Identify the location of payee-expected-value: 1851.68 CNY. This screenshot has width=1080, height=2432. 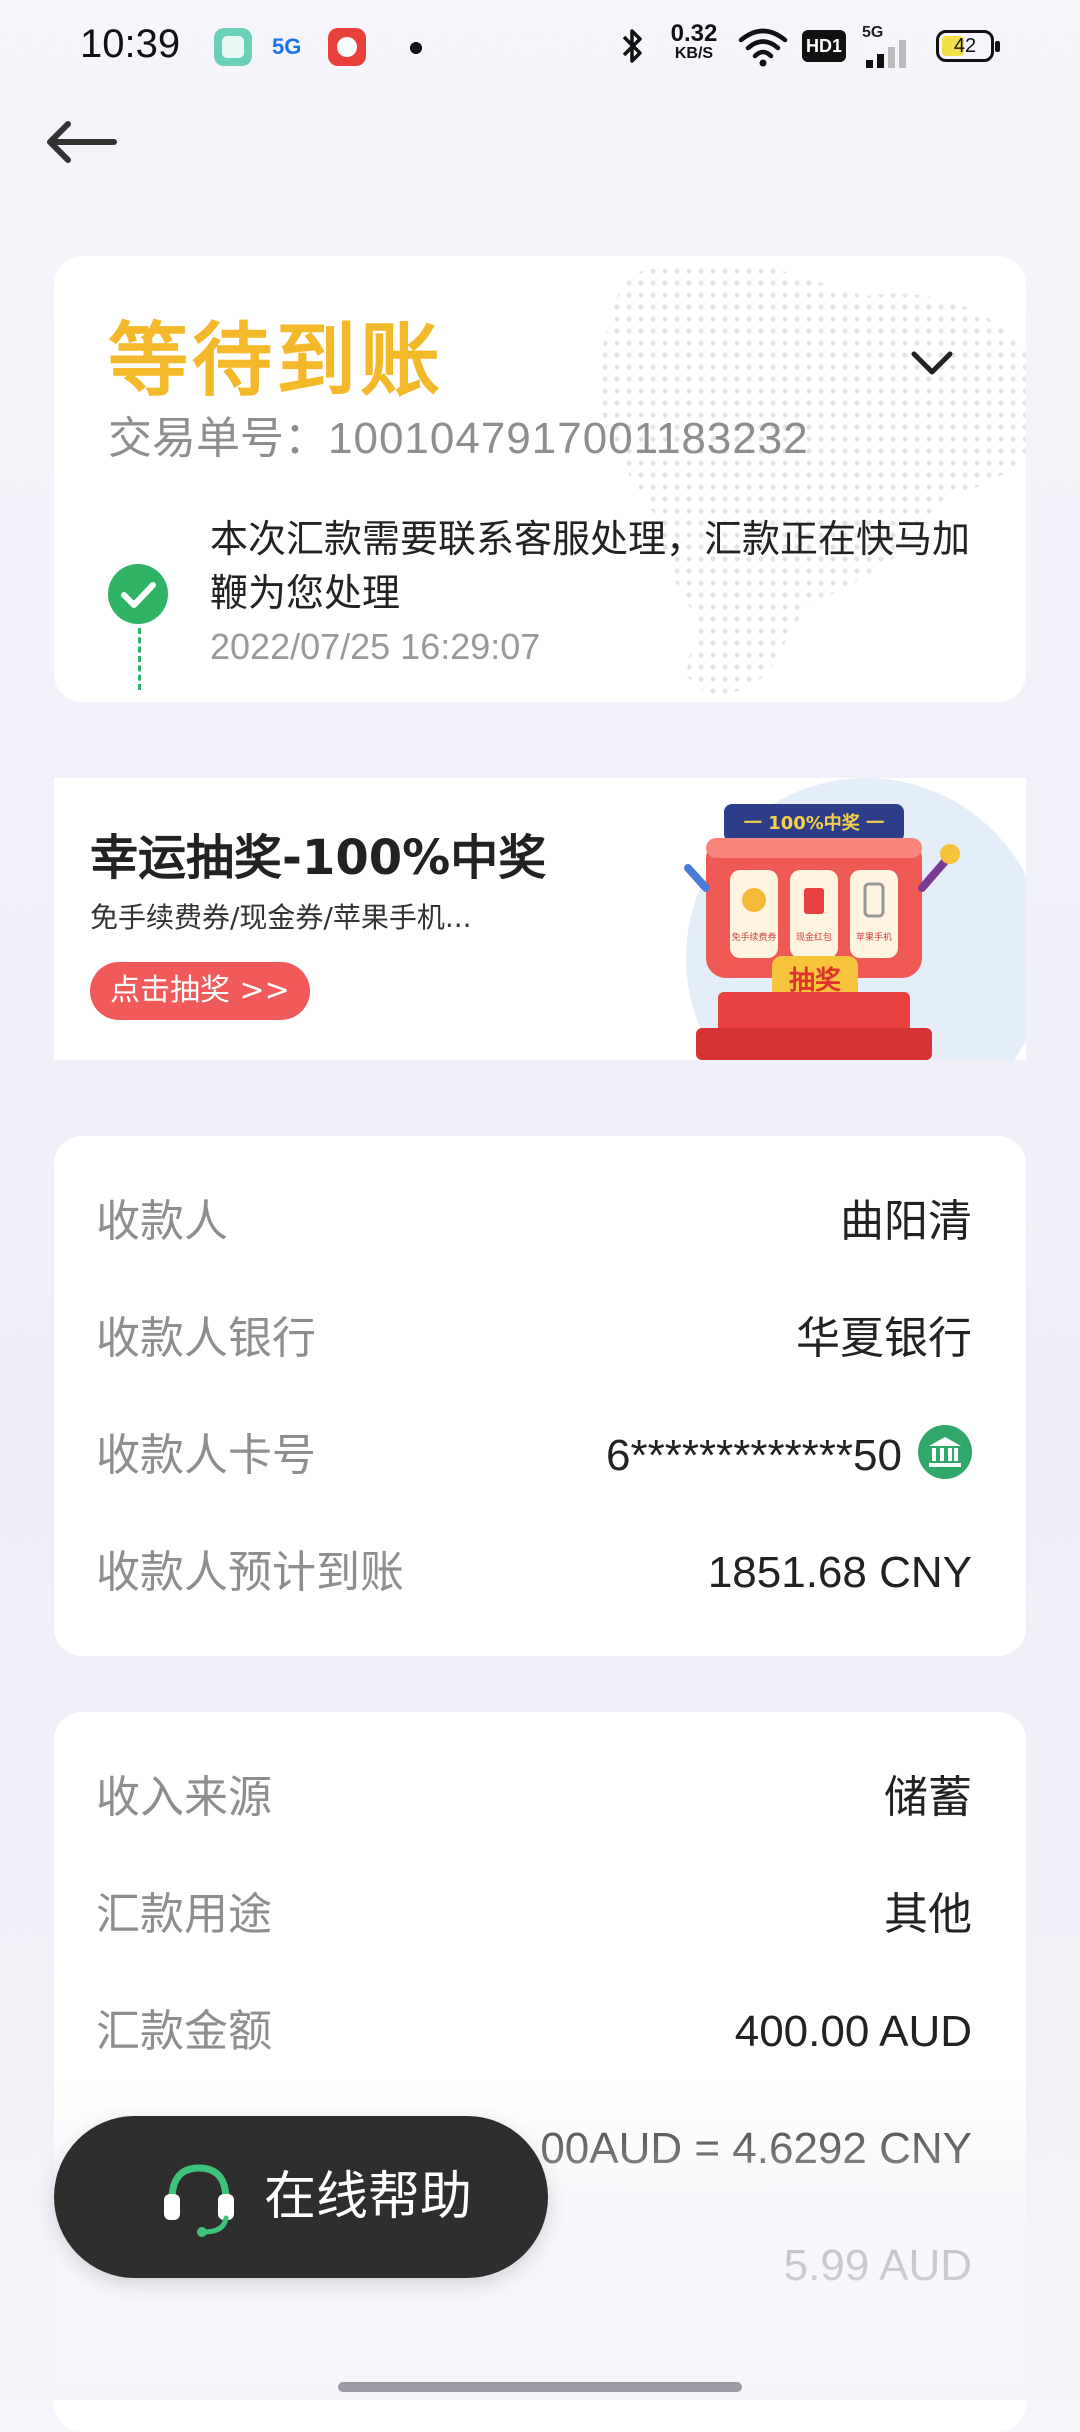
(839, 1572).